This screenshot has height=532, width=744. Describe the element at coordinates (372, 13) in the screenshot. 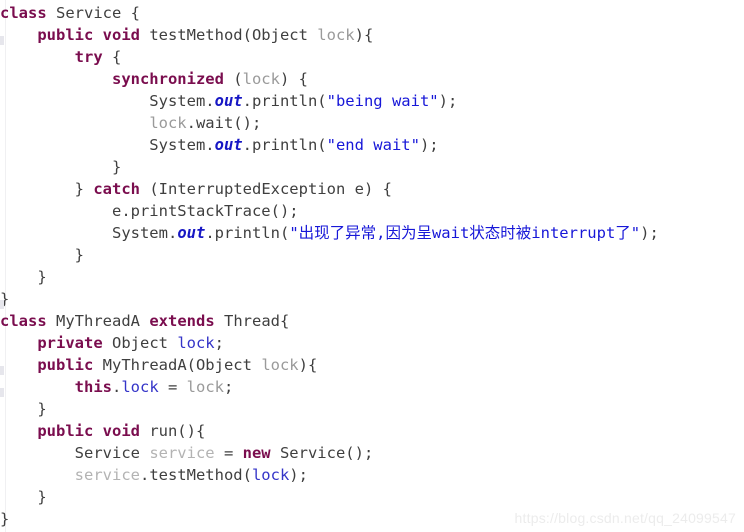

I see `code-line: class Service {` at that location.